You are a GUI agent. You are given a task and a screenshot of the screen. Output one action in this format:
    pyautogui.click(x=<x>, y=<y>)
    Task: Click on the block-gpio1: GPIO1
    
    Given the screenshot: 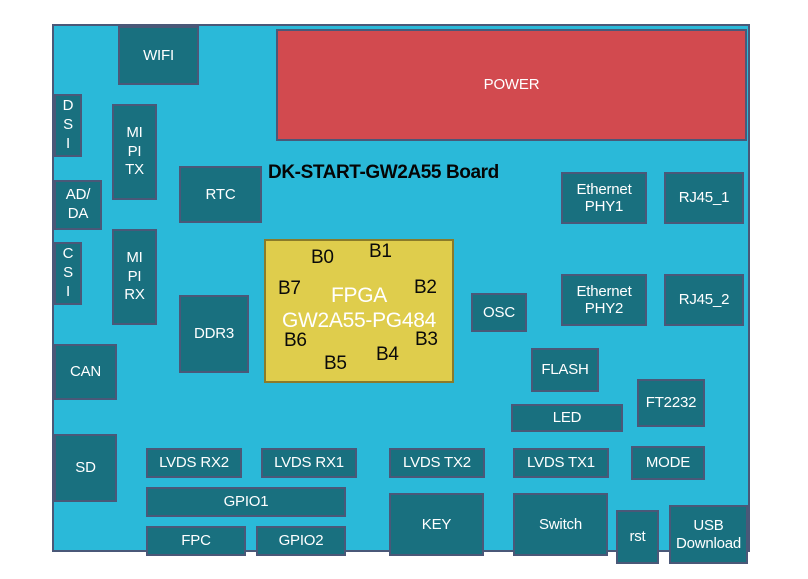 What is the action you would take?
    pyautogui.click(x=246, y=502)
    